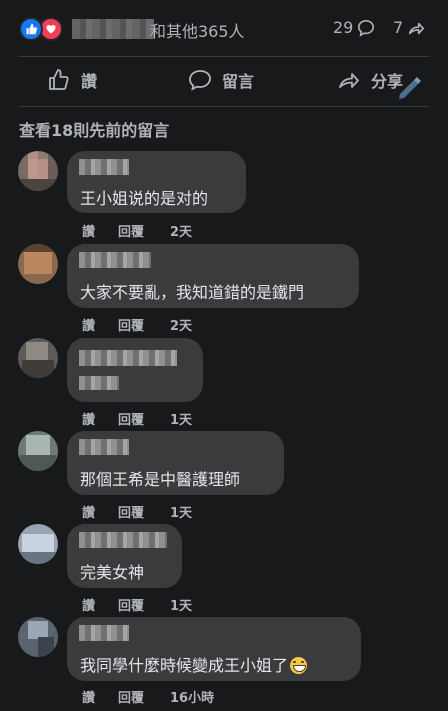 The image size is (448, 711). I want to click on comment-text: 我同學什麼時候變成王小姐了, so click(194, 664).